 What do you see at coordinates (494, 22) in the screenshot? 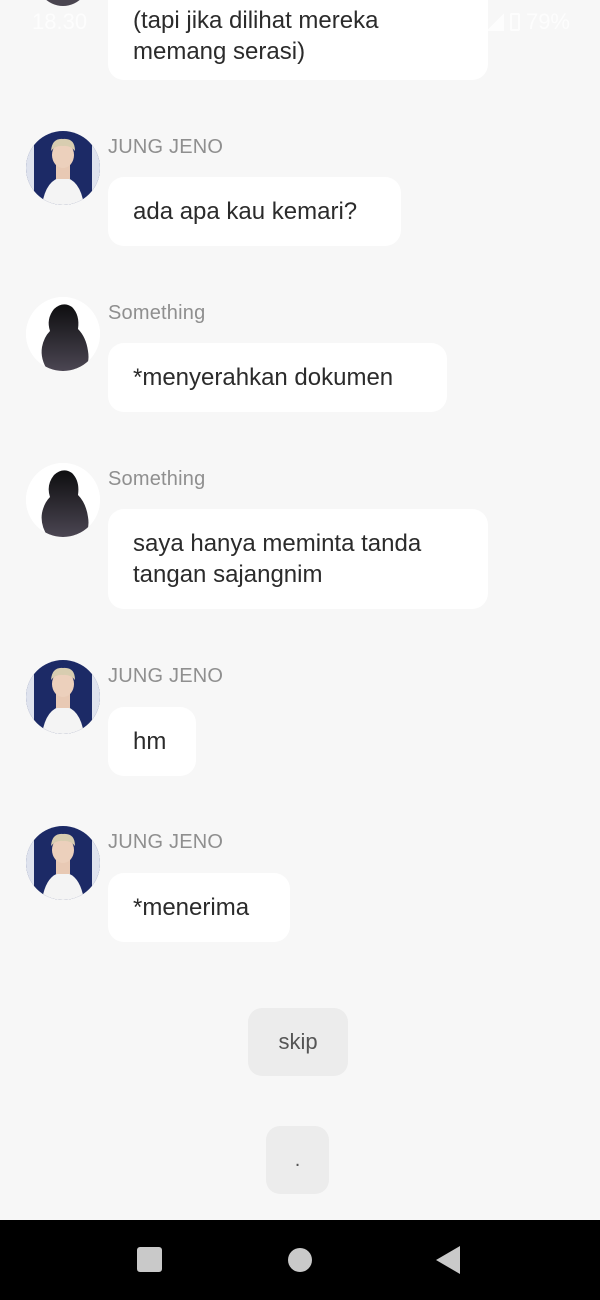
I see `signal-icon` at bounding box center [494, 22].